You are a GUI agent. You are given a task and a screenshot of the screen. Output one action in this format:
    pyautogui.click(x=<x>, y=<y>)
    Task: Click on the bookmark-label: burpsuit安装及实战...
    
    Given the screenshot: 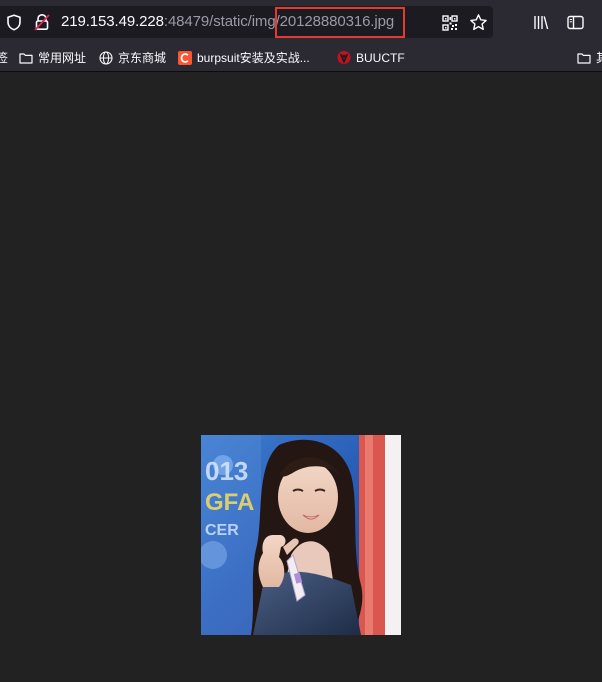 What is the action you would take?
    pyautogui.click(x=253, y=58)
    